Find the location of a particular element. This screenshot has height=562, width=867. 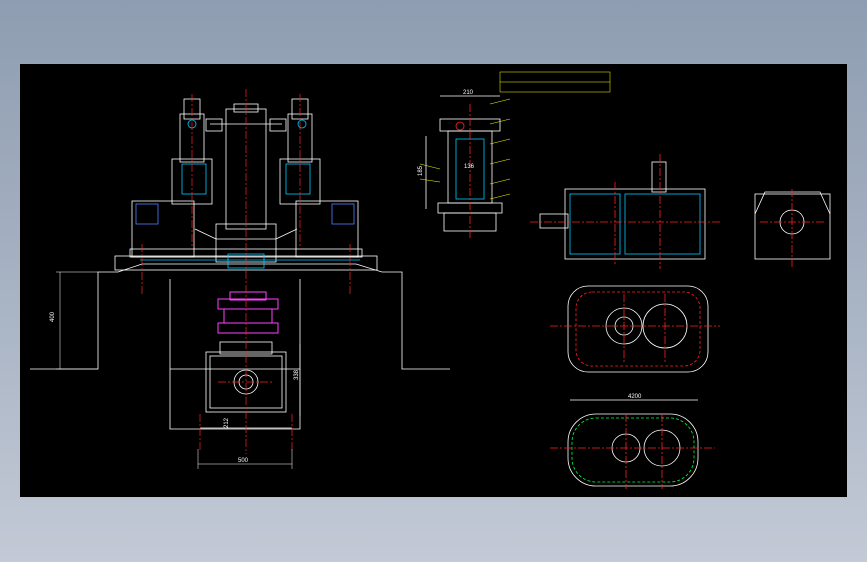

reducer-elevation is located at coordinates (625, 211).